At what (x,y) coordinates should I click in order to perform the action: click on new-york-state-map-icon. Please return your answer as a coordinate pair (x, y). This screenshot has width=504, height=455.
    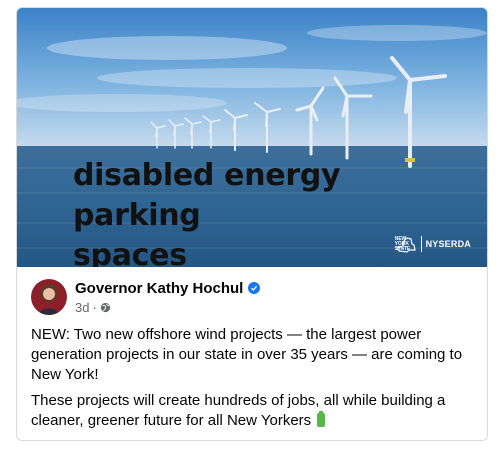
    Looking at the image, I should click on (405, 245).